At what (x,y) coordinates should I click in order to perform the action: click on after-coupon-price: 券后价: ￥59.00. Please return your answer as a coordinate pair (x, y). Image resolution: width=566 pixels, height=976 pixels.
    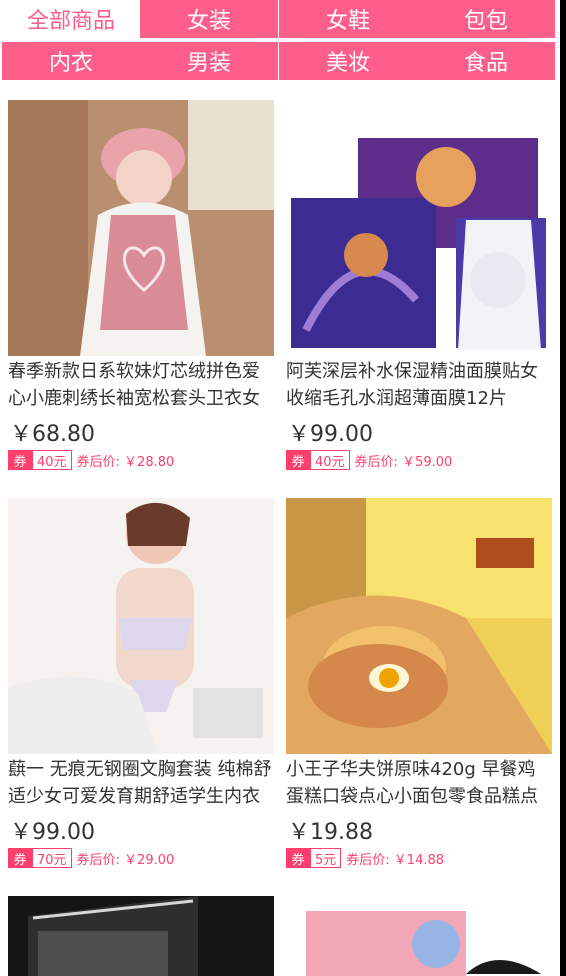
    Looking at the image, I should click on (403, 462).